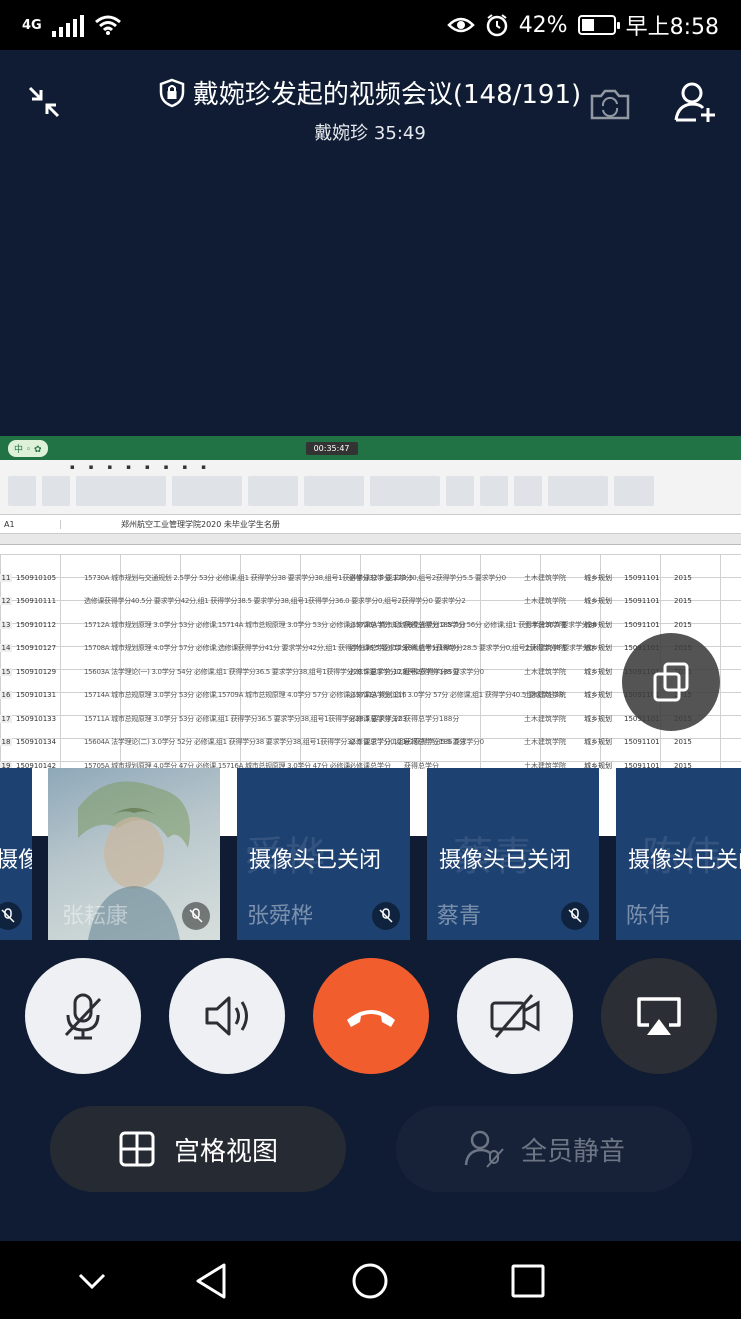 The width and height of the screenshot is (741, 1319). I want to click on hide-keyboard-icon, so click(92, 1281).